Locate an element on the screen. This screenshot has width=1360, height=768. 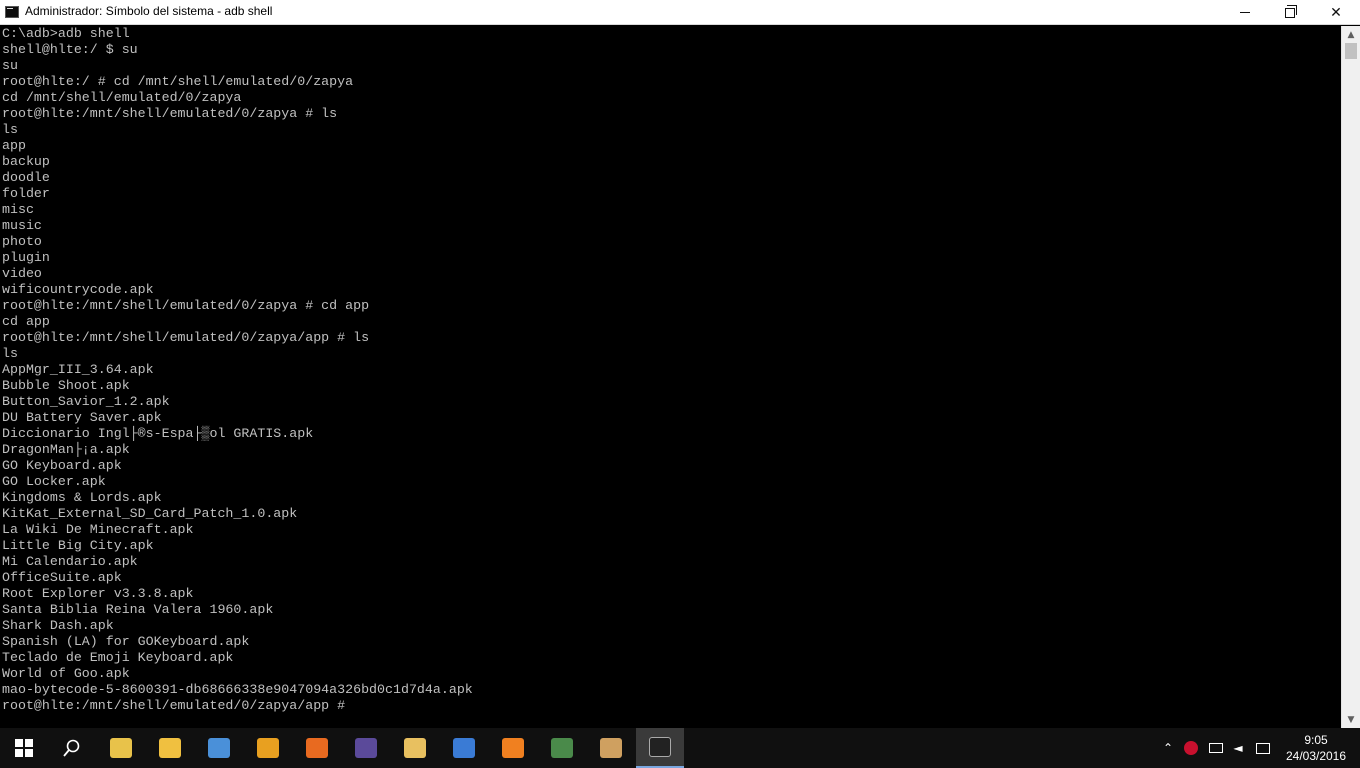
console-line: La Wiki De Minecraft.apk is located at coordinates (98, 529).